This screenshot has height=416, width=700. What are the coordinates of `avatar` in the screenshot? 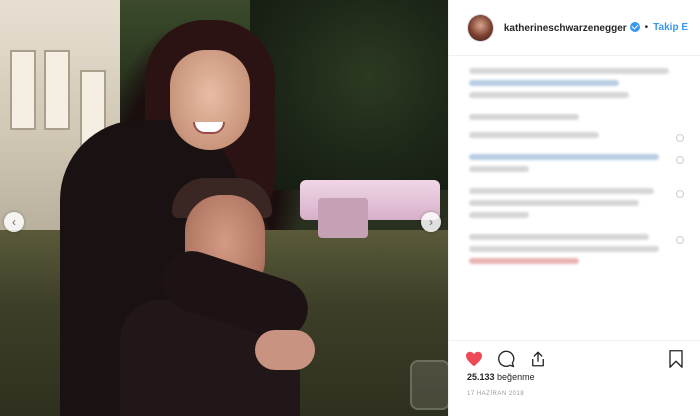 It's located at (480, 27).